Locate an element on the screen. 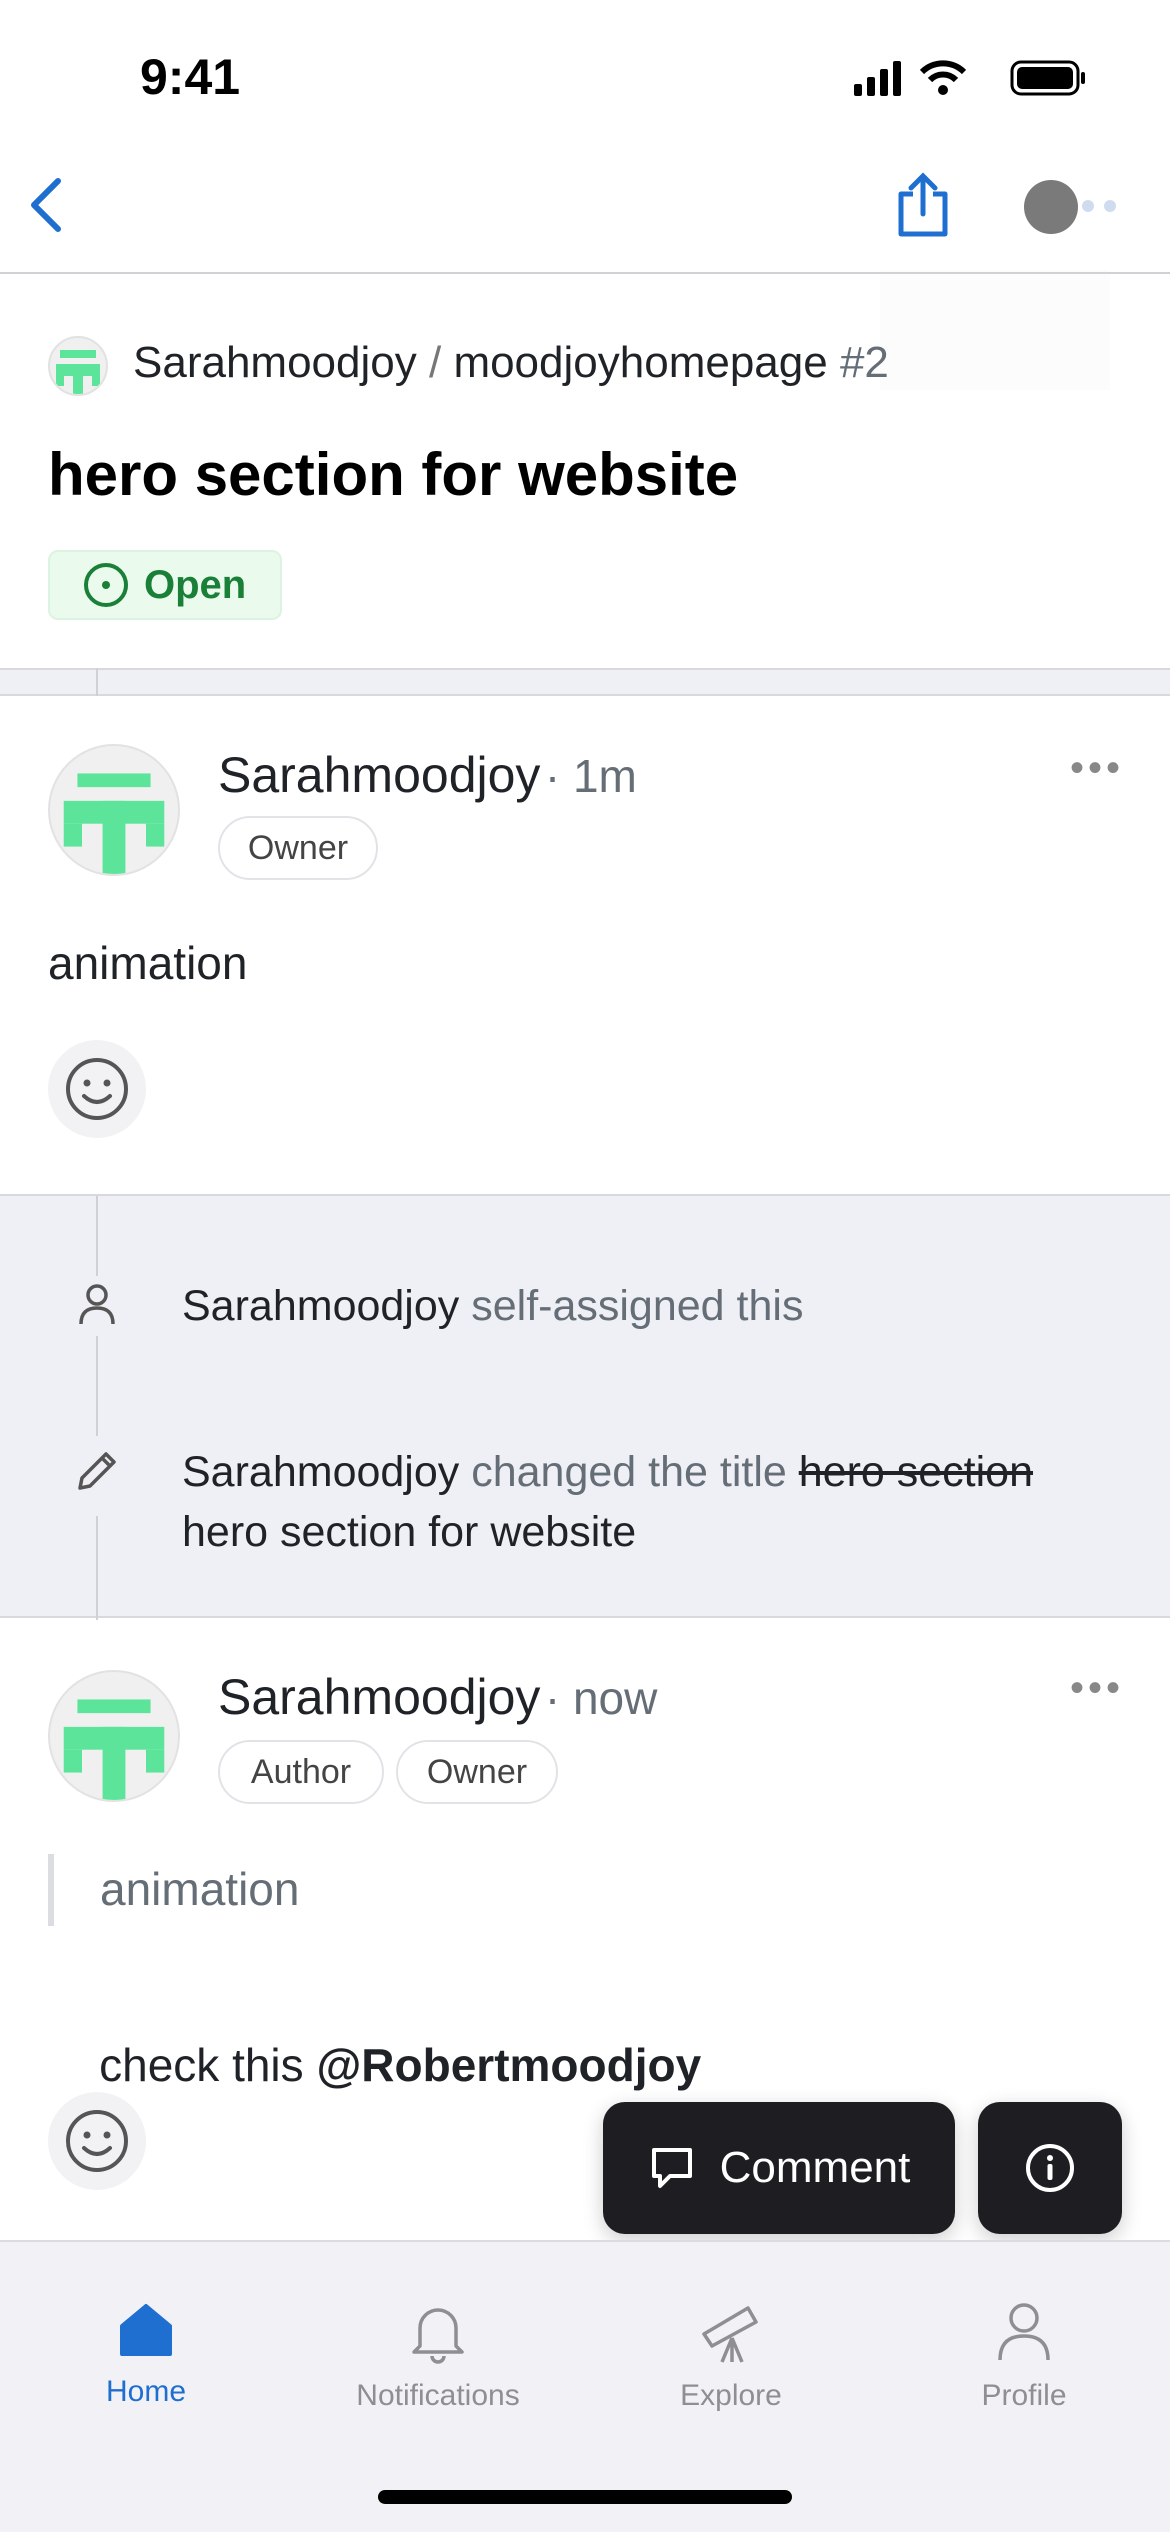 The width and height of the screenshot is (1170, 2532). comment-time: · now is located at coordinates (601, 1698).